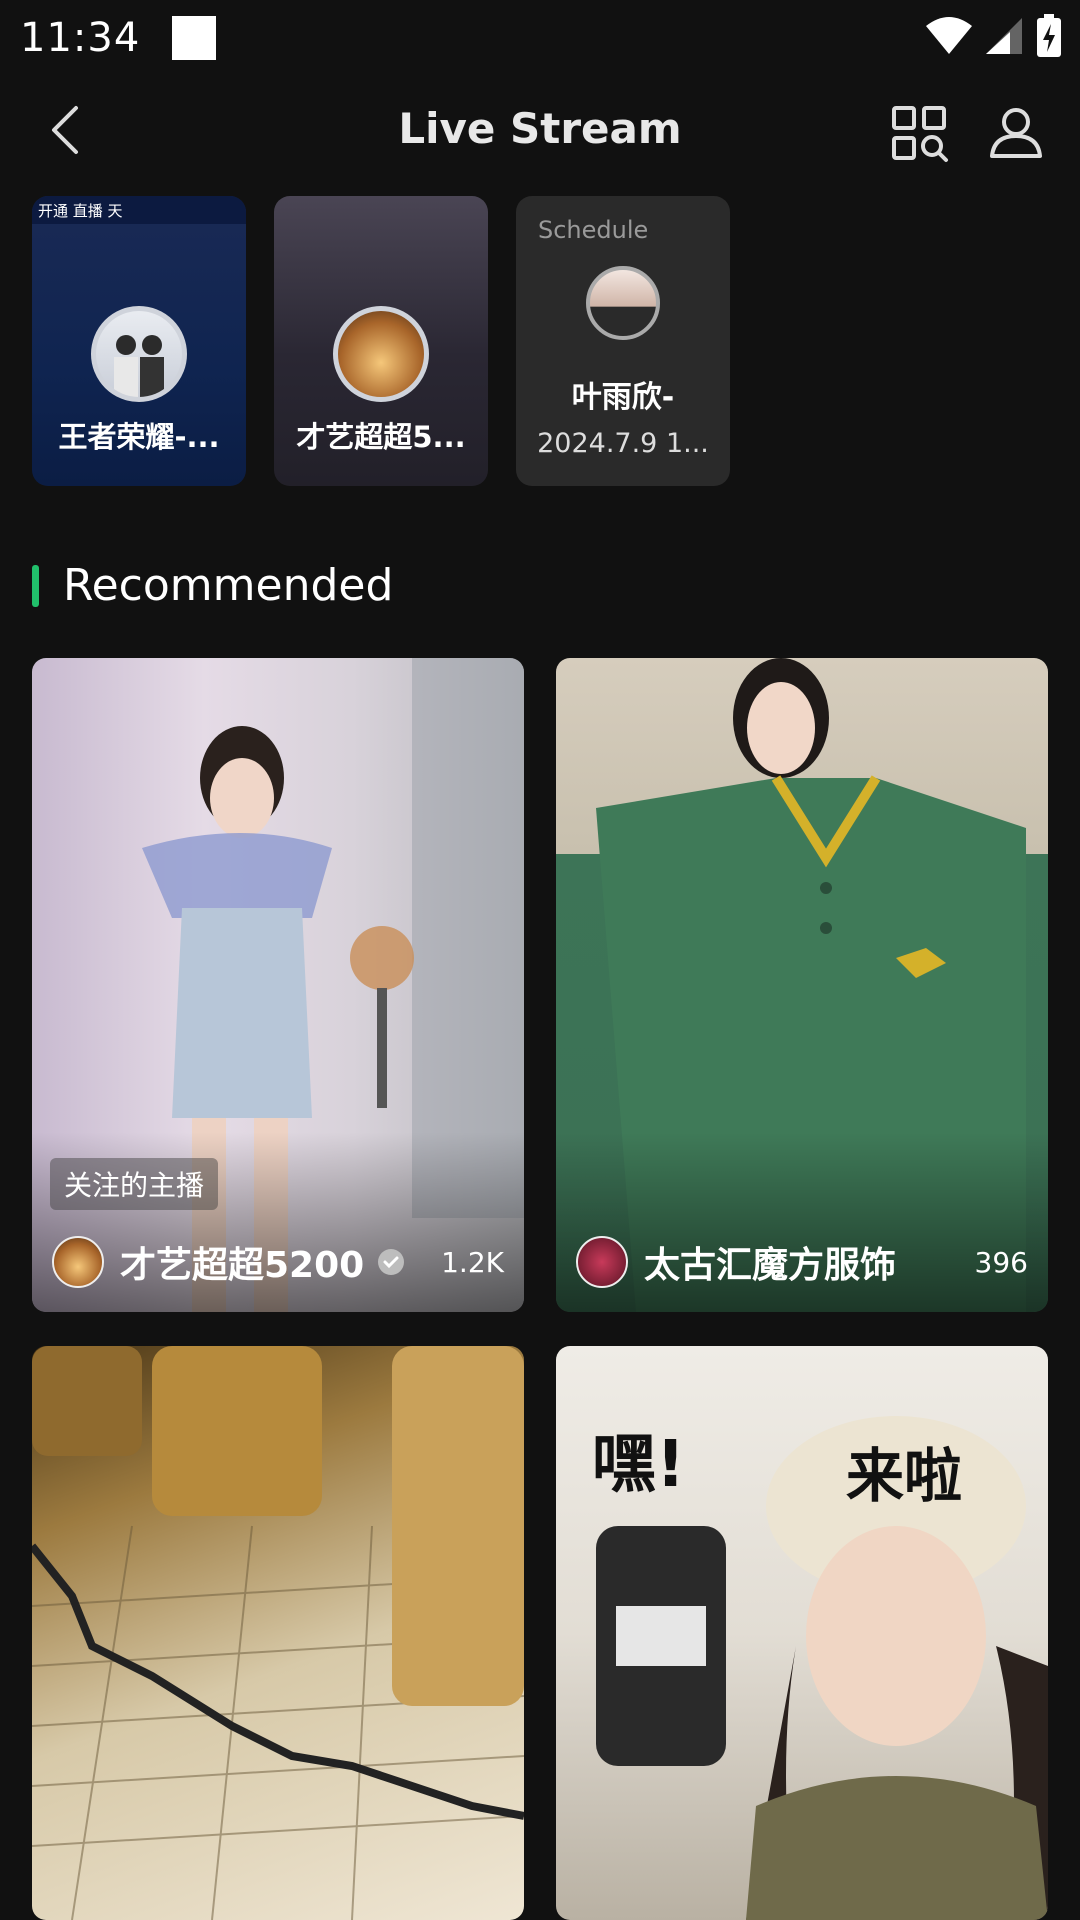  Describe the element at coordinates (904, 1476) in the screenshot. I see `decor-text: 来啦` at that location.